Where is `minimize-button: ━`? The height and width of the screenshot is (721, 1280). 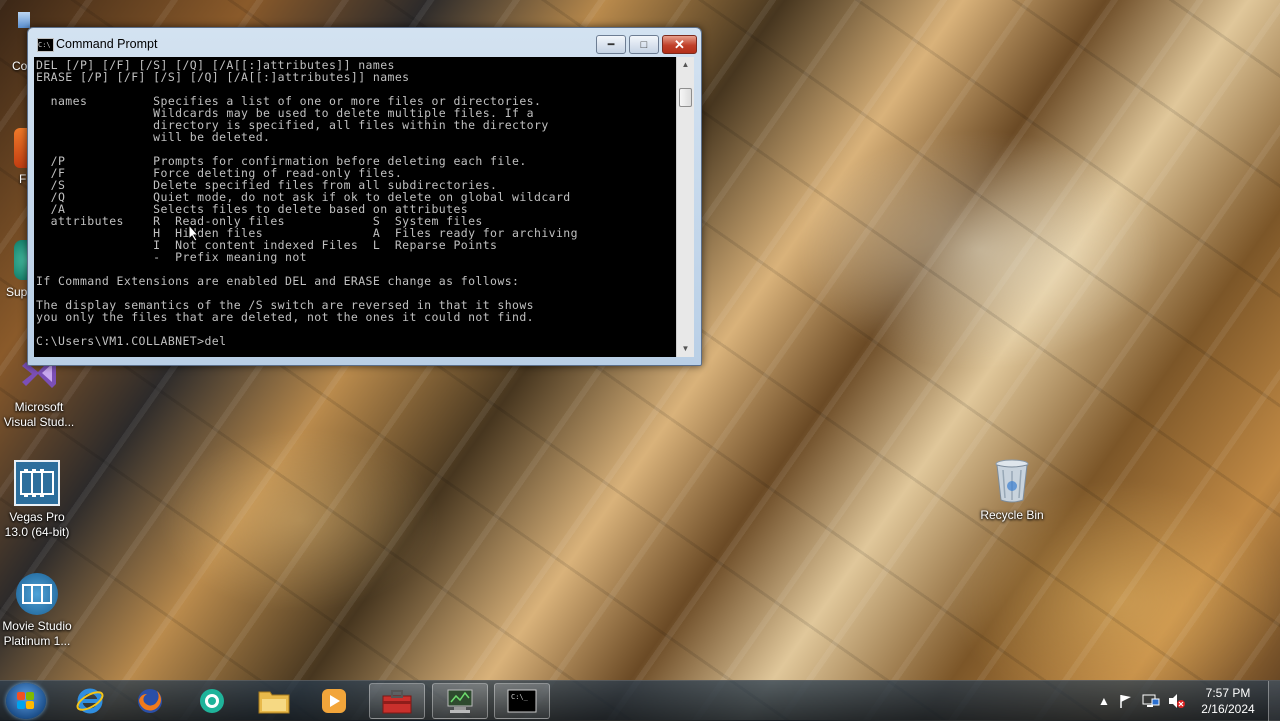 minimize-button: ━ is located at coordinates (611, 44).